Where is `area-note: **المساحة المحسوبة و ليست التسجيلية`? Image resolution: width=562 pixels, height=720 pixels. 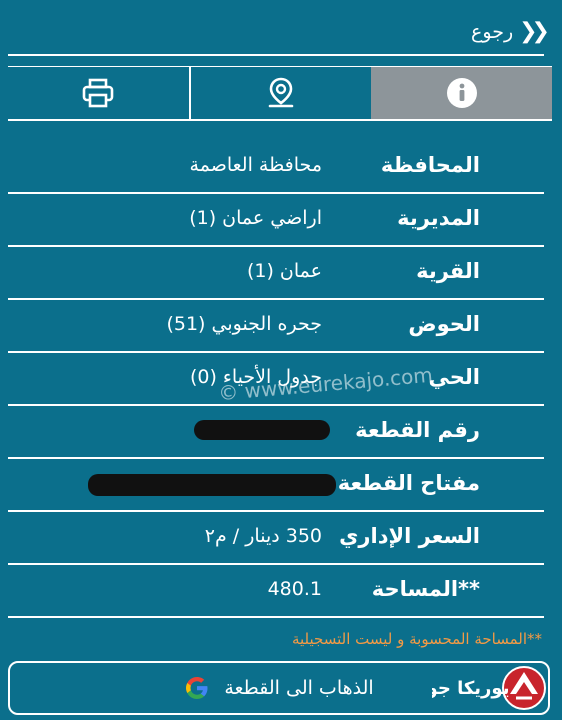
area-note: **المساحة المحسوبة و ليست التسجيلية is located at coordinates (416, 639).